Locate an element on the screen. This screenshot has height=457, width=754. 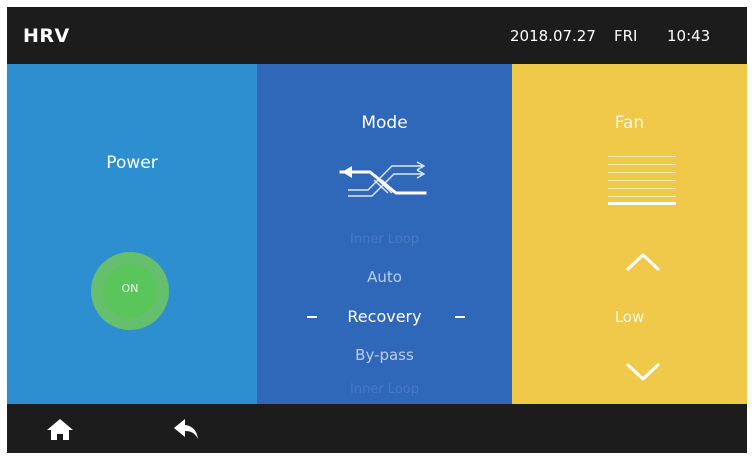
mode-option-faded-bottom: Inner Loop is located at coordinates (384, 389).